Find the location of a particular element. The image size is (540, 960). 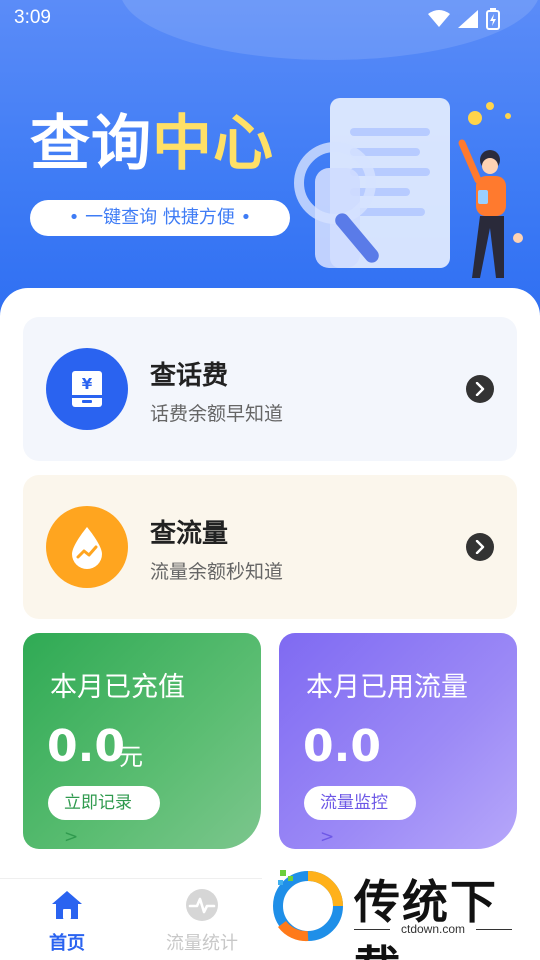

bill-card-title: 查话费 is located at coordinates (189, 376).